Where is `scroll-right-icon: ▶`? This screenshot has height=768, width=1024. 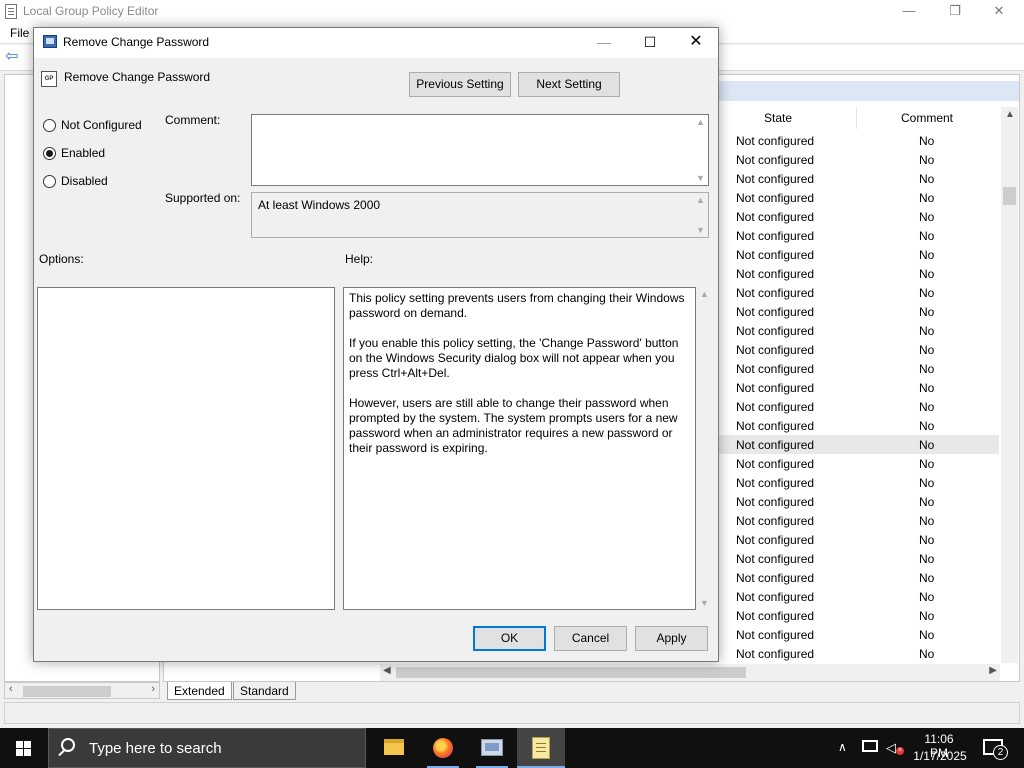
scroll-right-icon: ▶ is located at coordinates (993, 670).